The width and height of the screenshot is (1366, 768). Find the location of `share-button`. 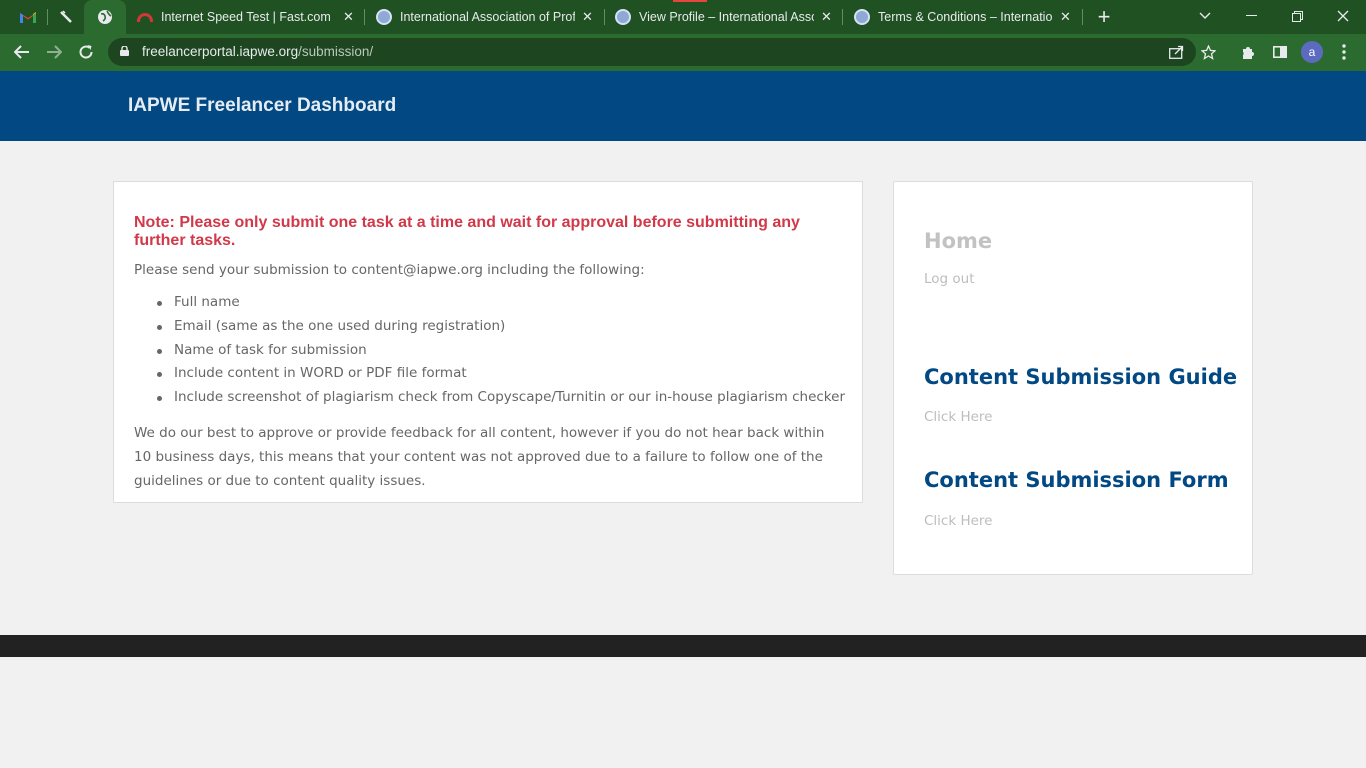

share-button is located at coordinates (1176, 52).